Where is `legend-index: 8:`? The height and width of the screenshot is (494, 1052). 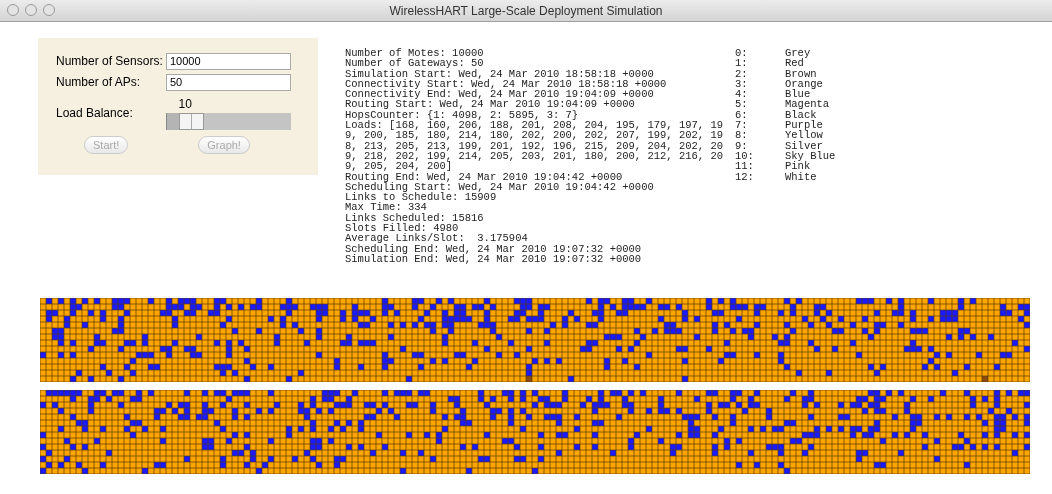 legend-index: 8: is located at coordinates (742, 135).